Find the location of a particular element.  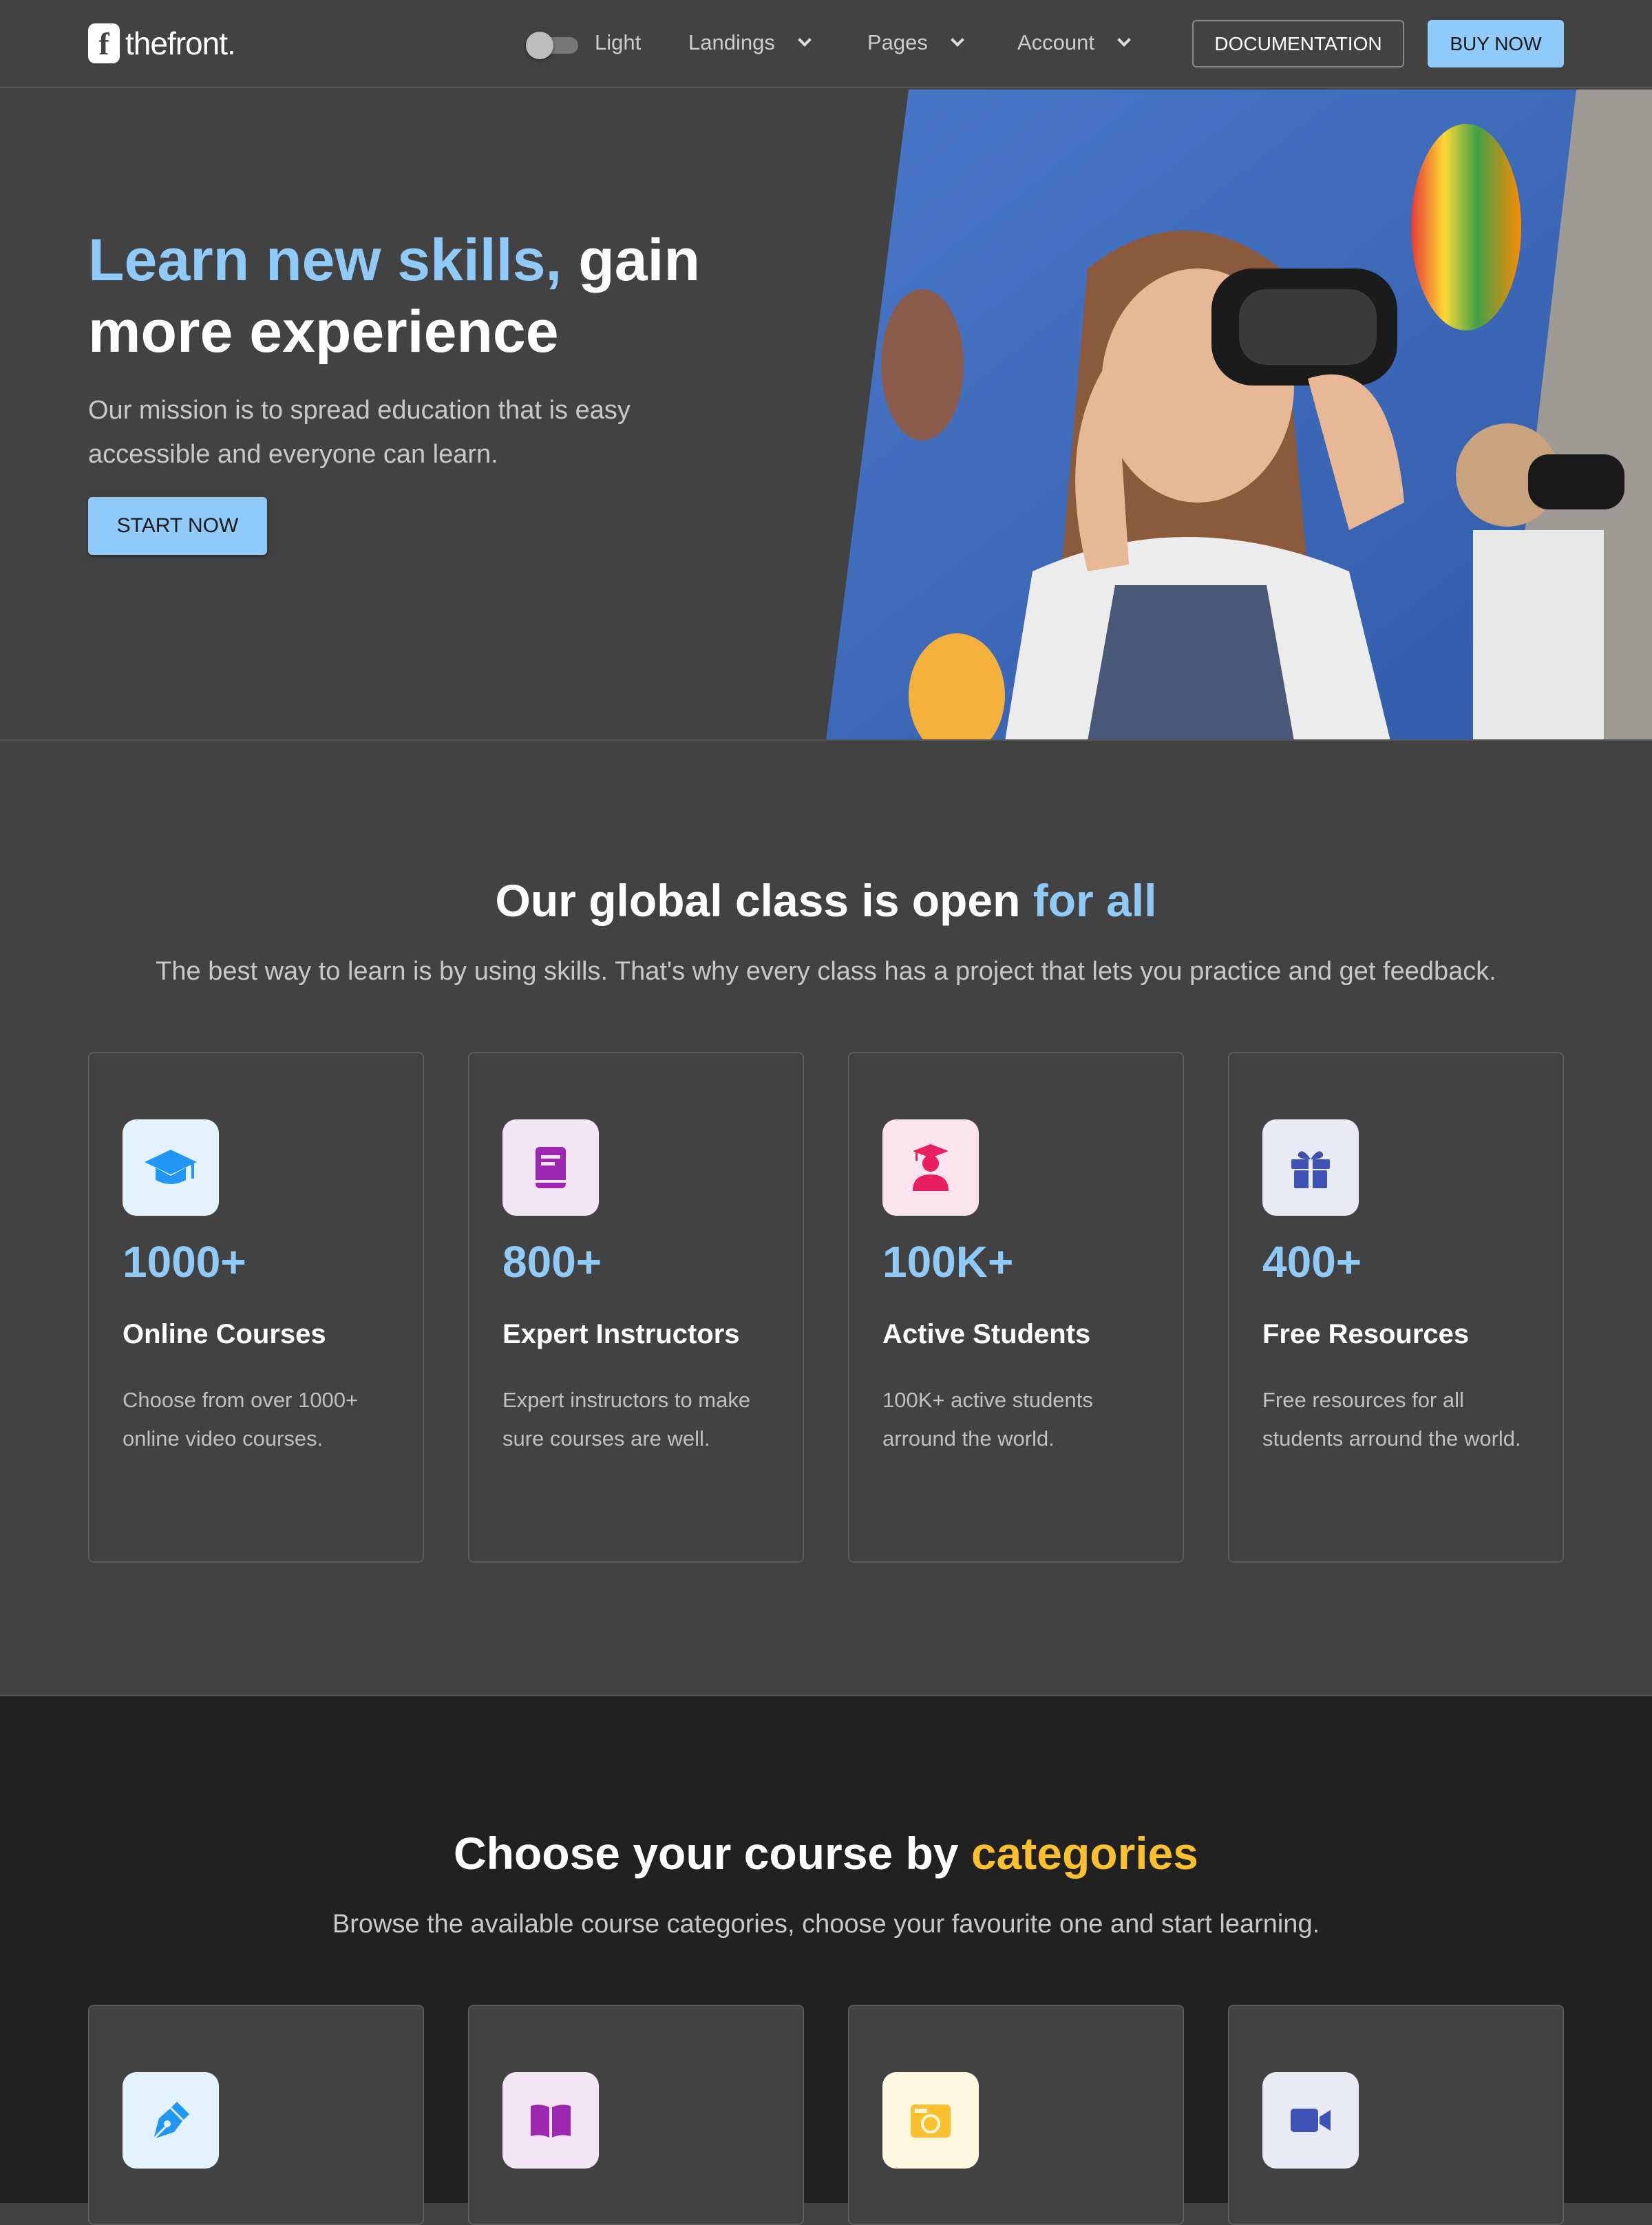

site-logo: f thefront. is located at coordinates (162, 43).